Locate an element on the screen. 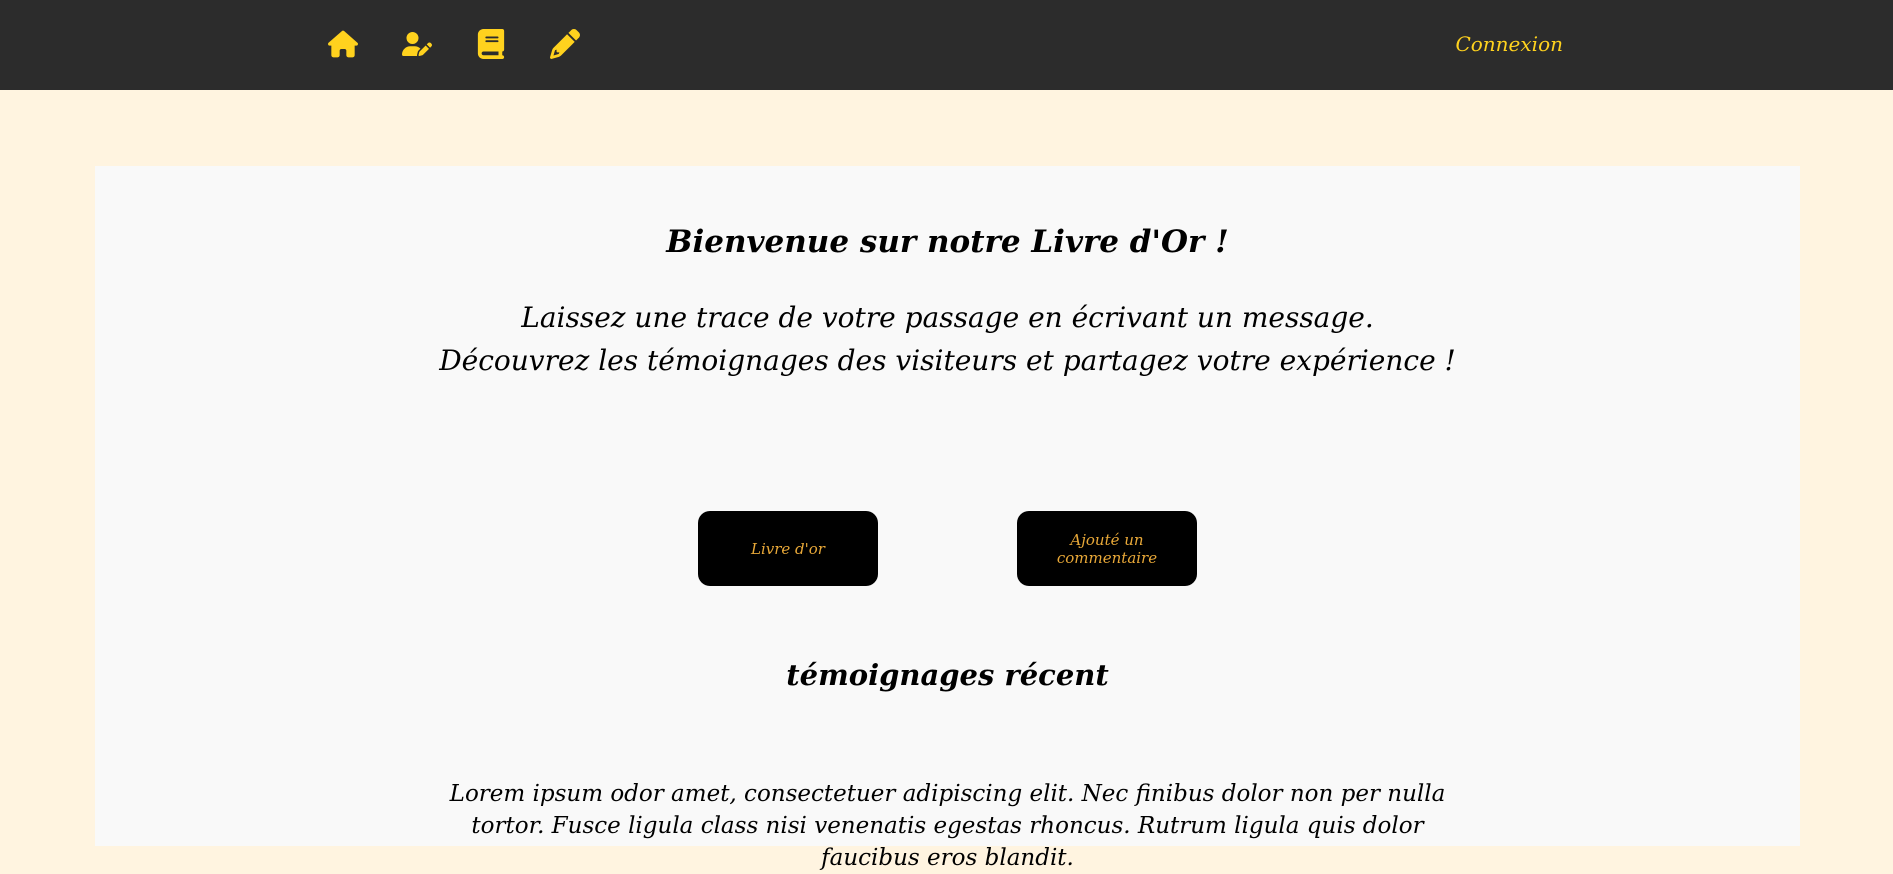 The height and width of the screenshot is (874, 1893). book-icon is located at coordinates (491, 44).